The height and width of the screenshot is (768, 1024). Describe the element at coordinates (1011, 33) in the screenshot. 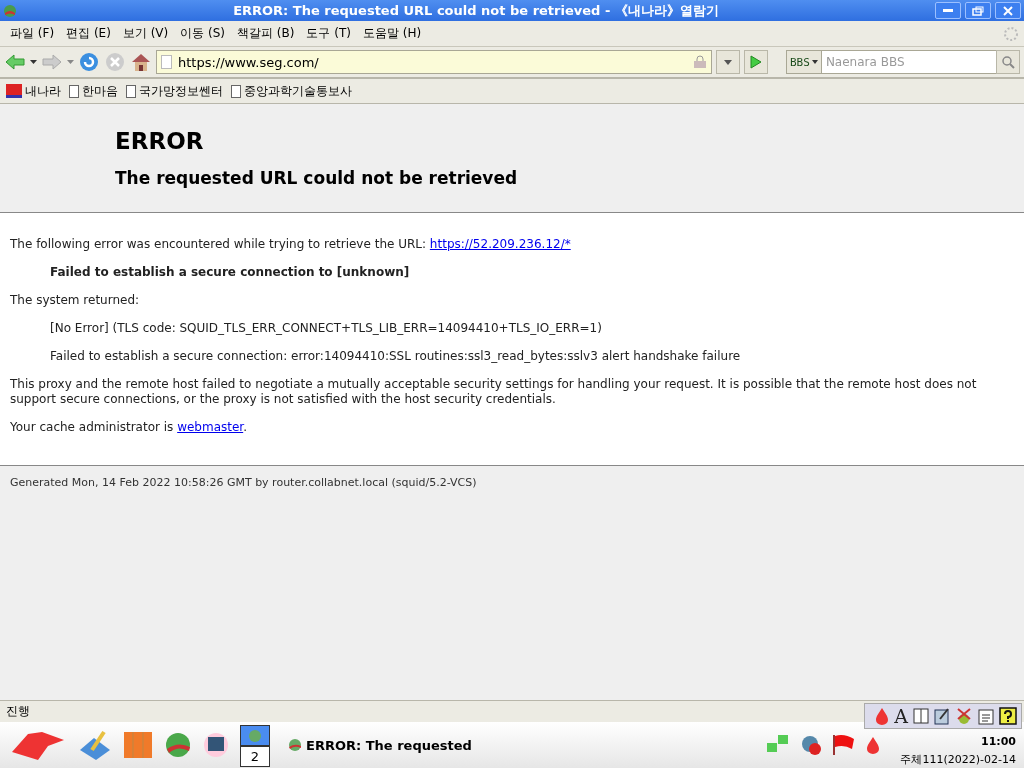

I see `throbber-icon` at that location.